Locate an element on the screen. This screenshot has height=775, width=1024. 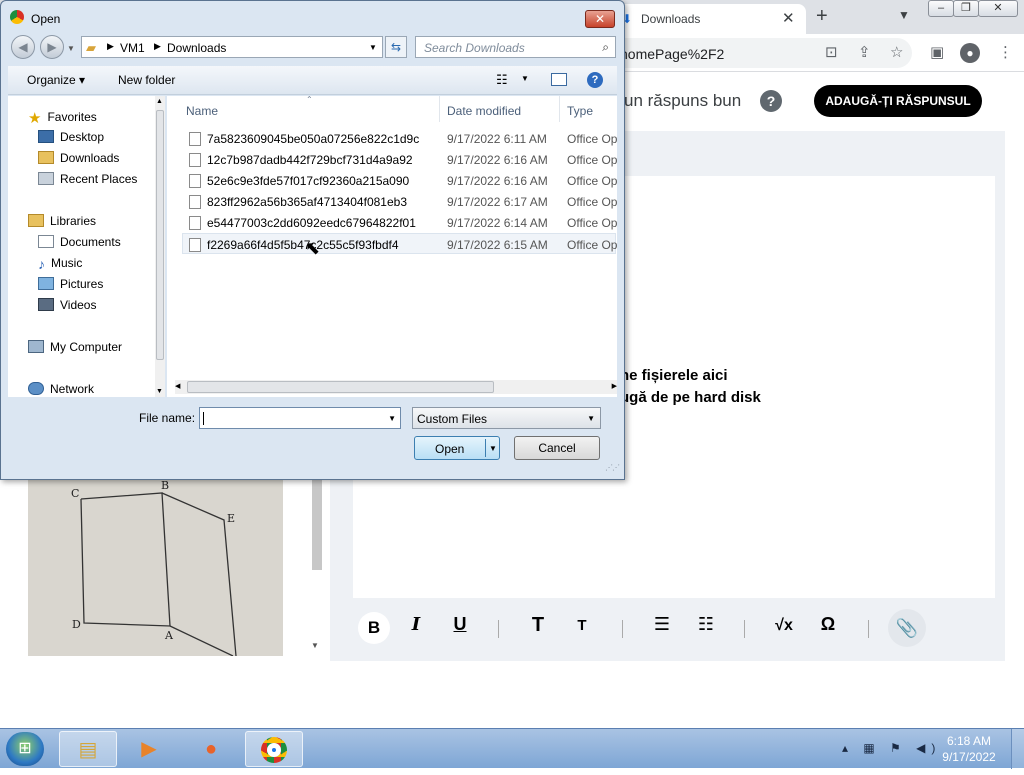
cancel-button: Cancel is located at coordinates (557, 448).